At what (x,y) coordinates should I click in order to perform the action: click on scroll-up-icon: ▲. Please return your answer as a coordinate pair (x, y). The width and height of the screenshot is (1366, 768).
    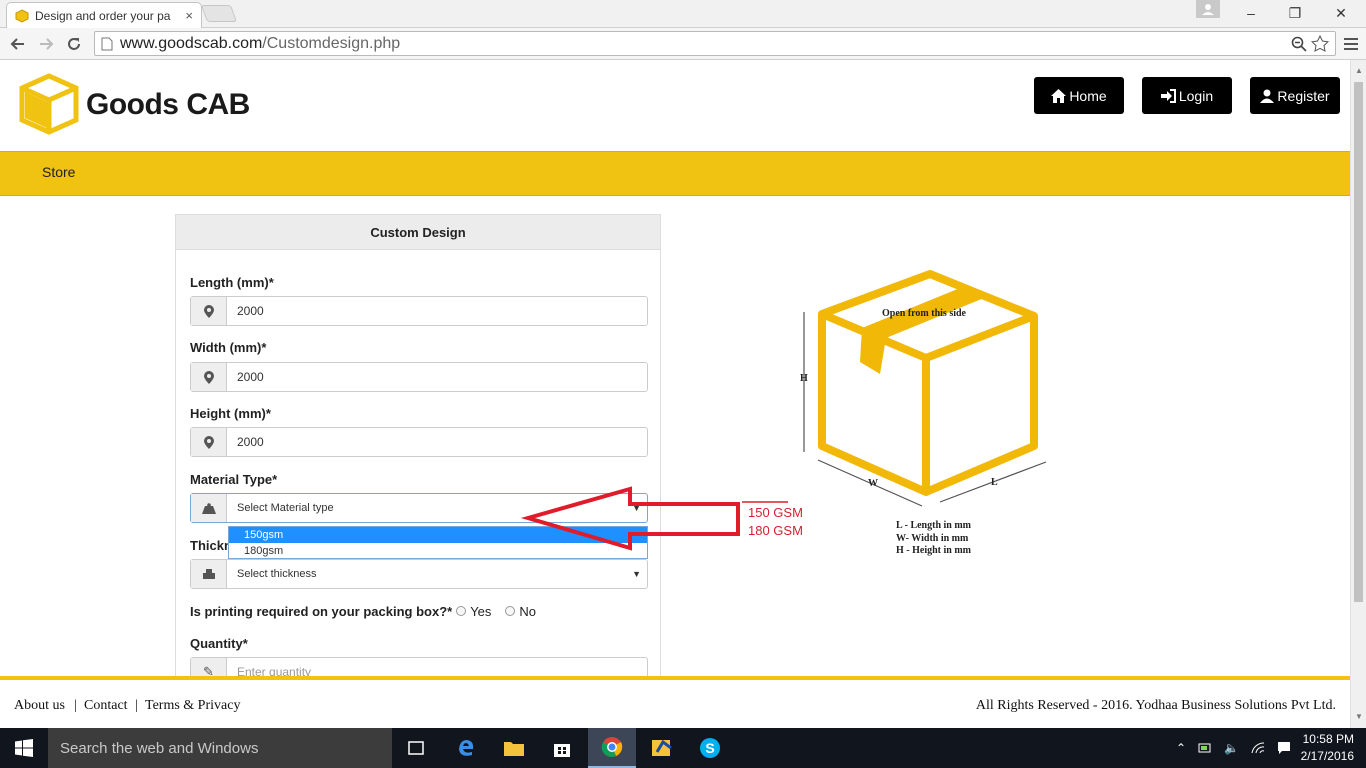
    Looking at the image, I should click on (1359, 70).